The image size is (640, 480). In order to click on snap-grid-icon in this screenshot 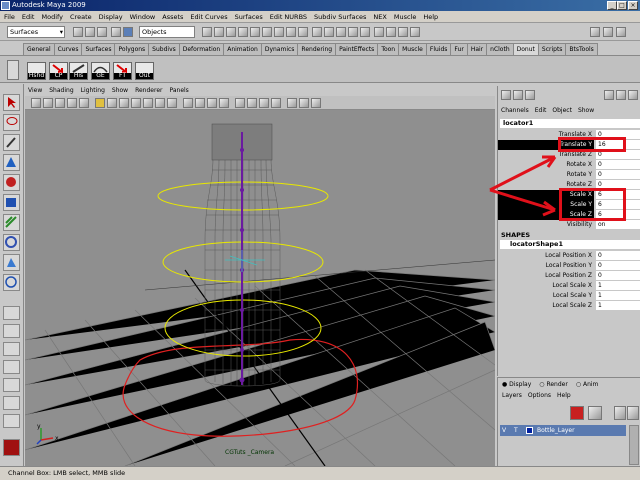, I will do `click(317, 32)`.